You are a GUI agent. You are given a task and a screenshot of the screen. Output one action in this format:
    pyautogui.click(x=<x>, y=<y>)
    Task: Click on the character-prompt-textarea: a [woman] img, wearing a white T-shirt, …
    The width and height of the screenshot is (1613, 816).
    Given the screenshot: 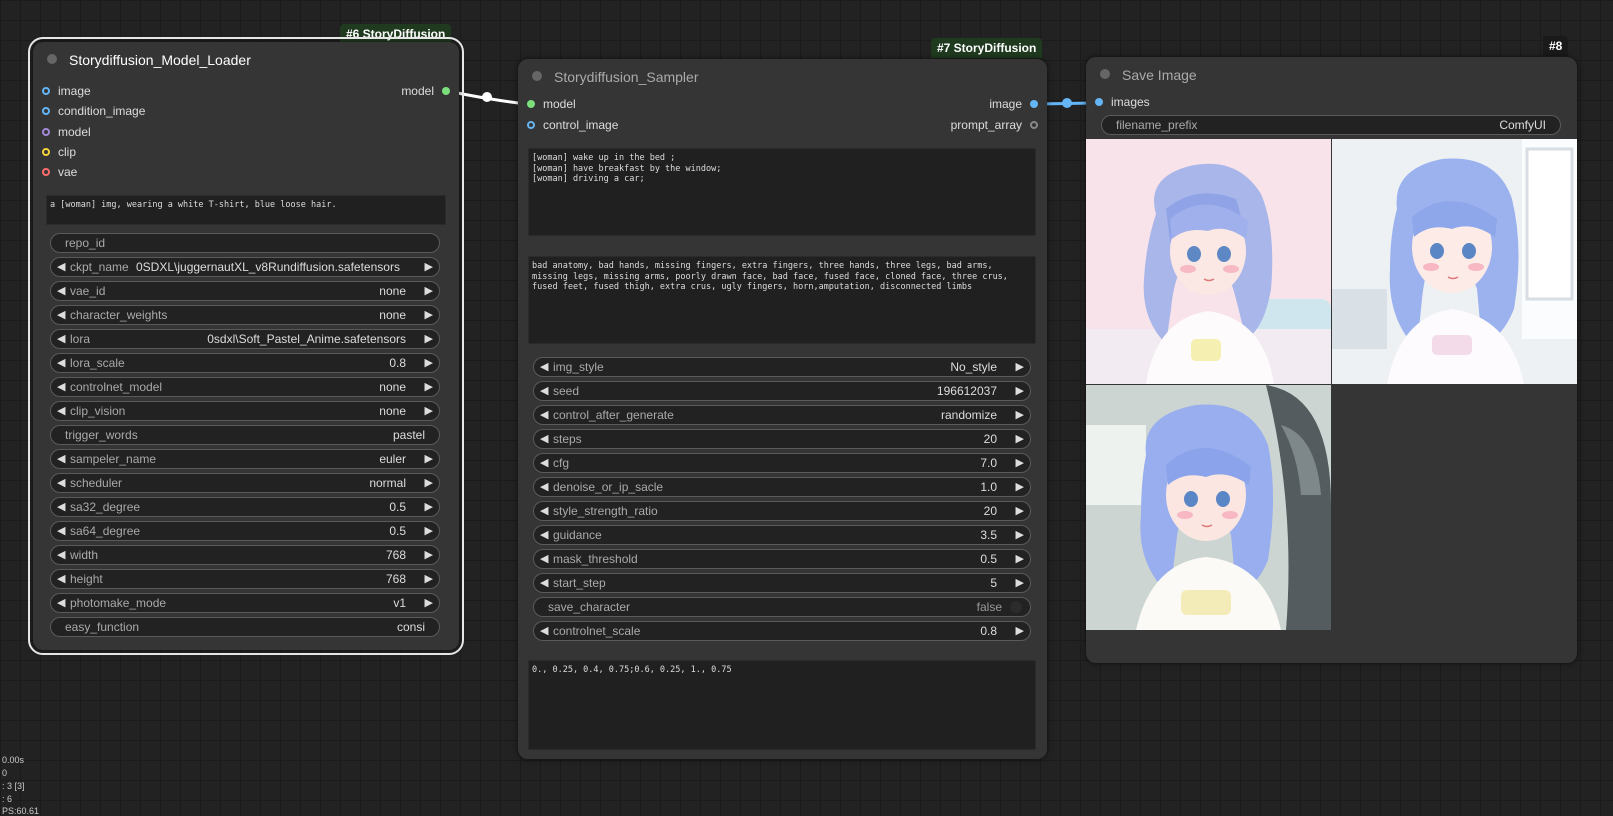 What is the action you would take?
    pyautogui.click(x=246, y=210)
    